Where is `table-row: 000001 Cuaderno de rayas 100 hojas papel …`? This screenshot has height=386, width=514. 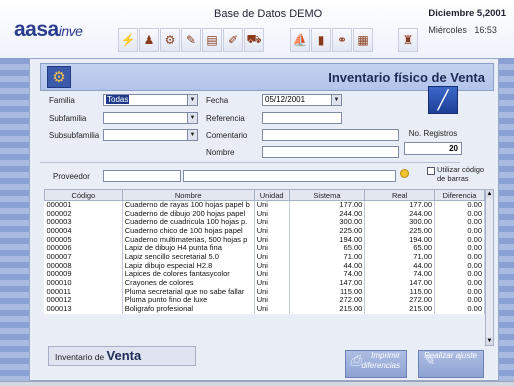 table-row: 000001 Cuaderno de rayas 100 hojas papel … is located at coordinates (264, 205).